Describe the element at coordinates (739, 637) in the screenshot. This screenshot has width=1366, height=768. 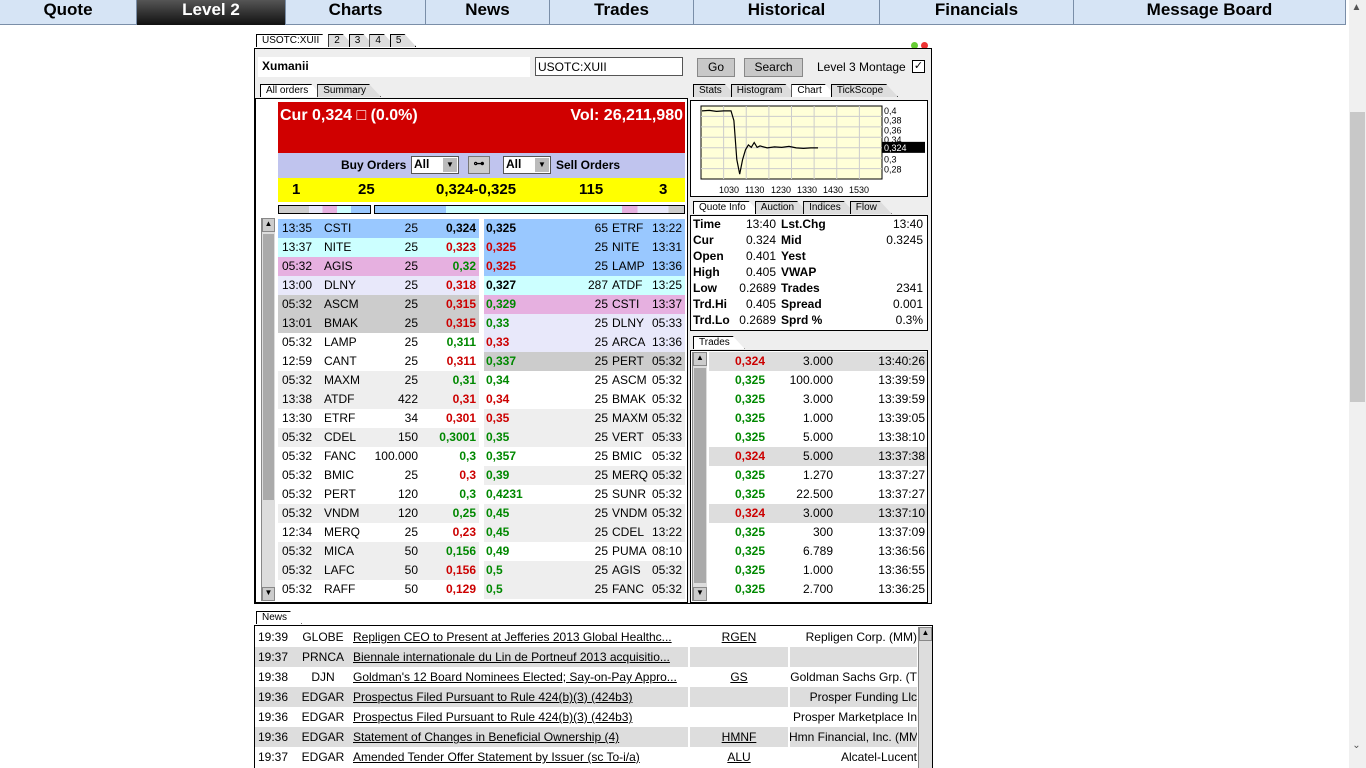
I see `news-ticker: RGEN` at that location.